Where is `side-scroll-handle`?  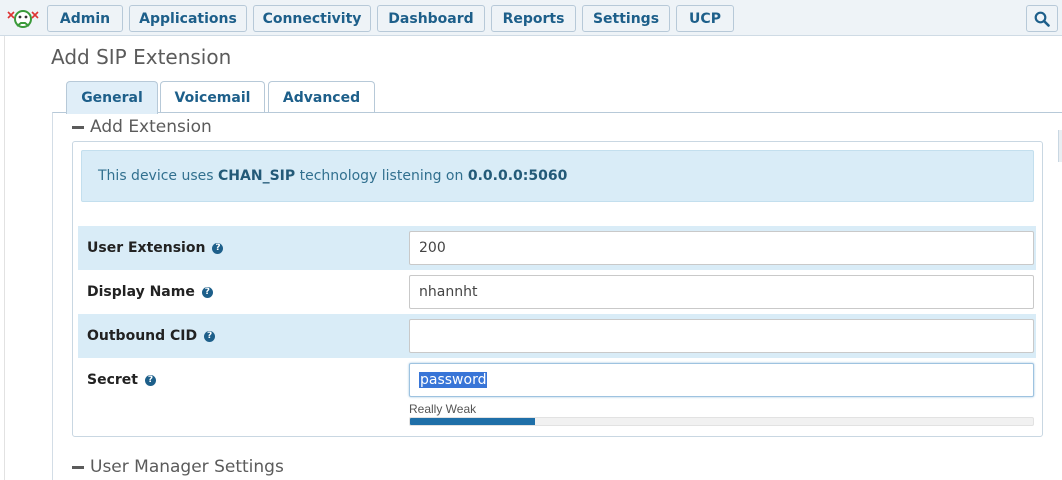
side-scroll-handle is located at coordinates (1060, 146).